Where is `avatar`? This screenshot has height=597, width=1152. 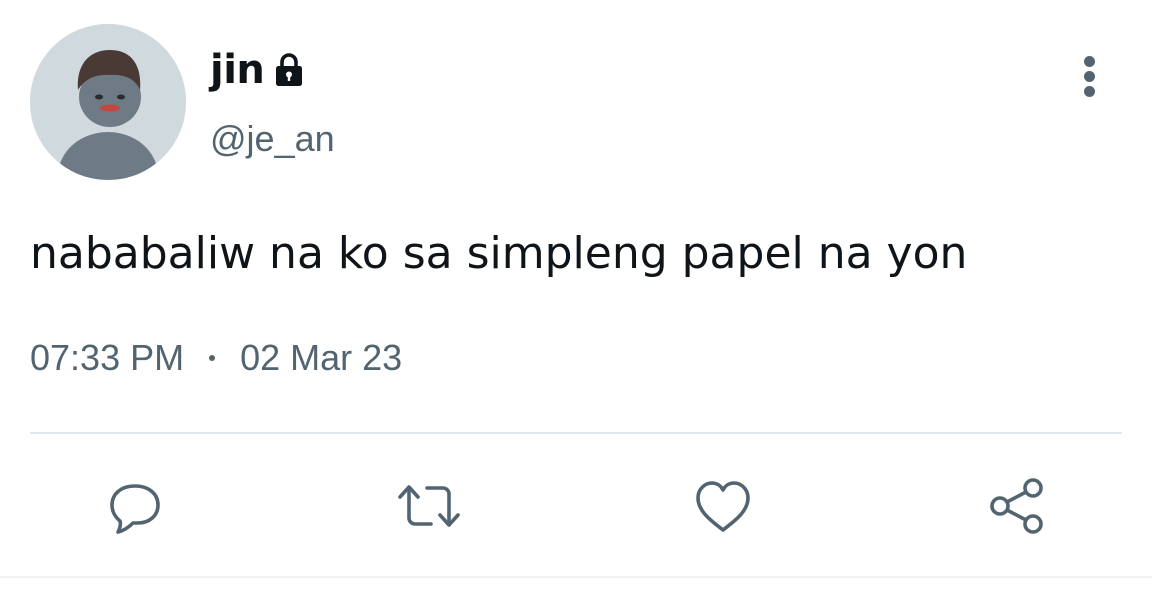 avatar is located at coordinates (108, 102).